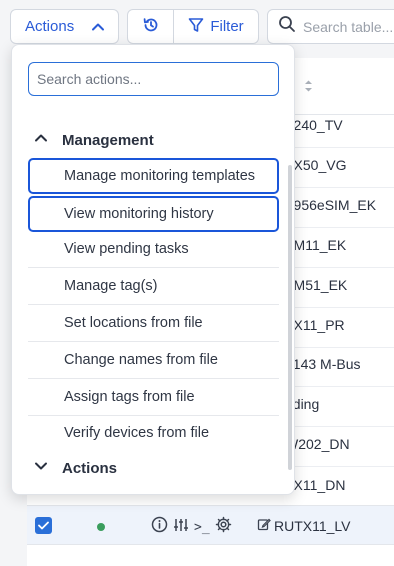  What do you see at coordinates (223, 527) in the screenshot?
I see `gear-icon` at bounding box center [223, 527].